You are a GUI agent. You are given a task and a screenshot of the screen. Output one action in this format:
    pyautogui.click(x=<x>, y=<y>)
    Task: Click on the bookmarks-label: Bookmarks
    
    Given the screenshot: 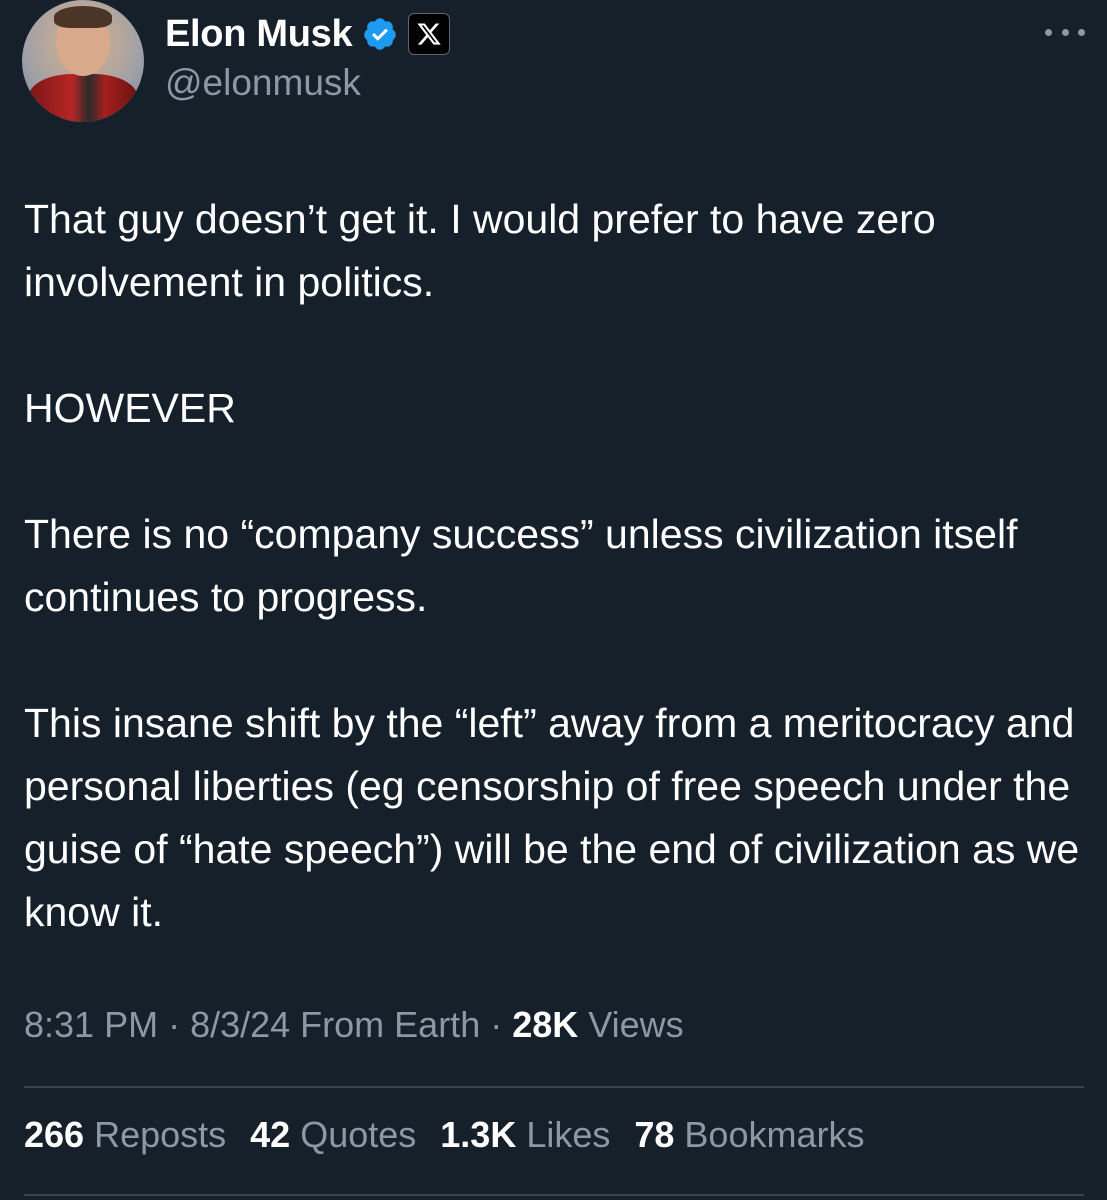 What is the action you would take?
    pyautogui.click(x=769, y=1134)
    